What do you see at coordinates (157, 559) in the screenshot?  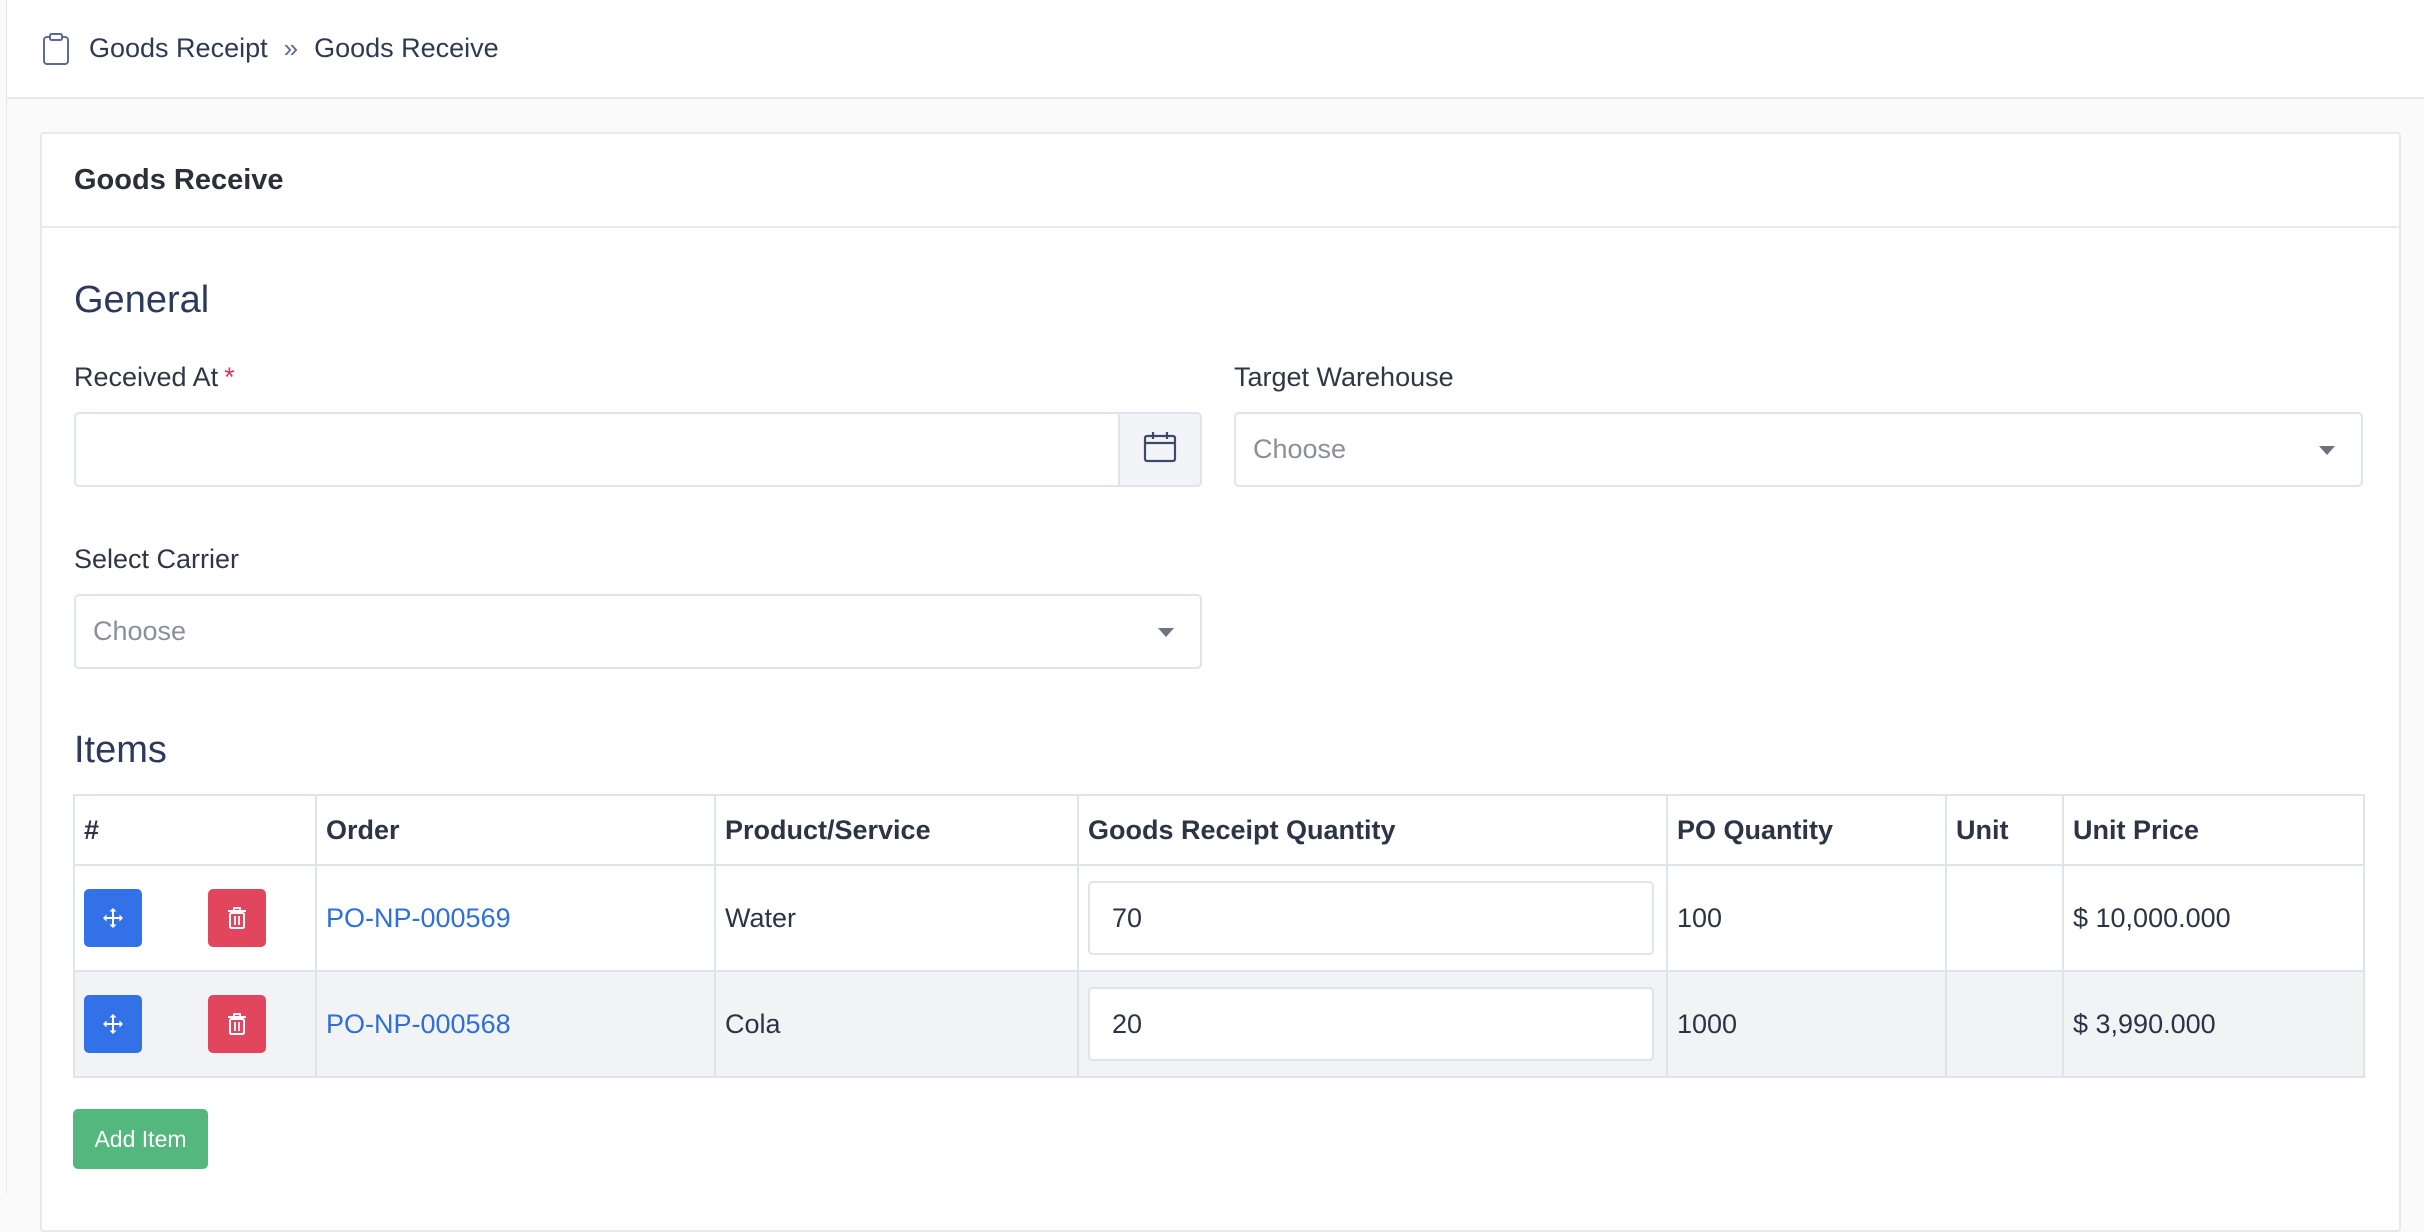 I see `select-carrier-label: Select Carrier` at bounding box center [157, 559].